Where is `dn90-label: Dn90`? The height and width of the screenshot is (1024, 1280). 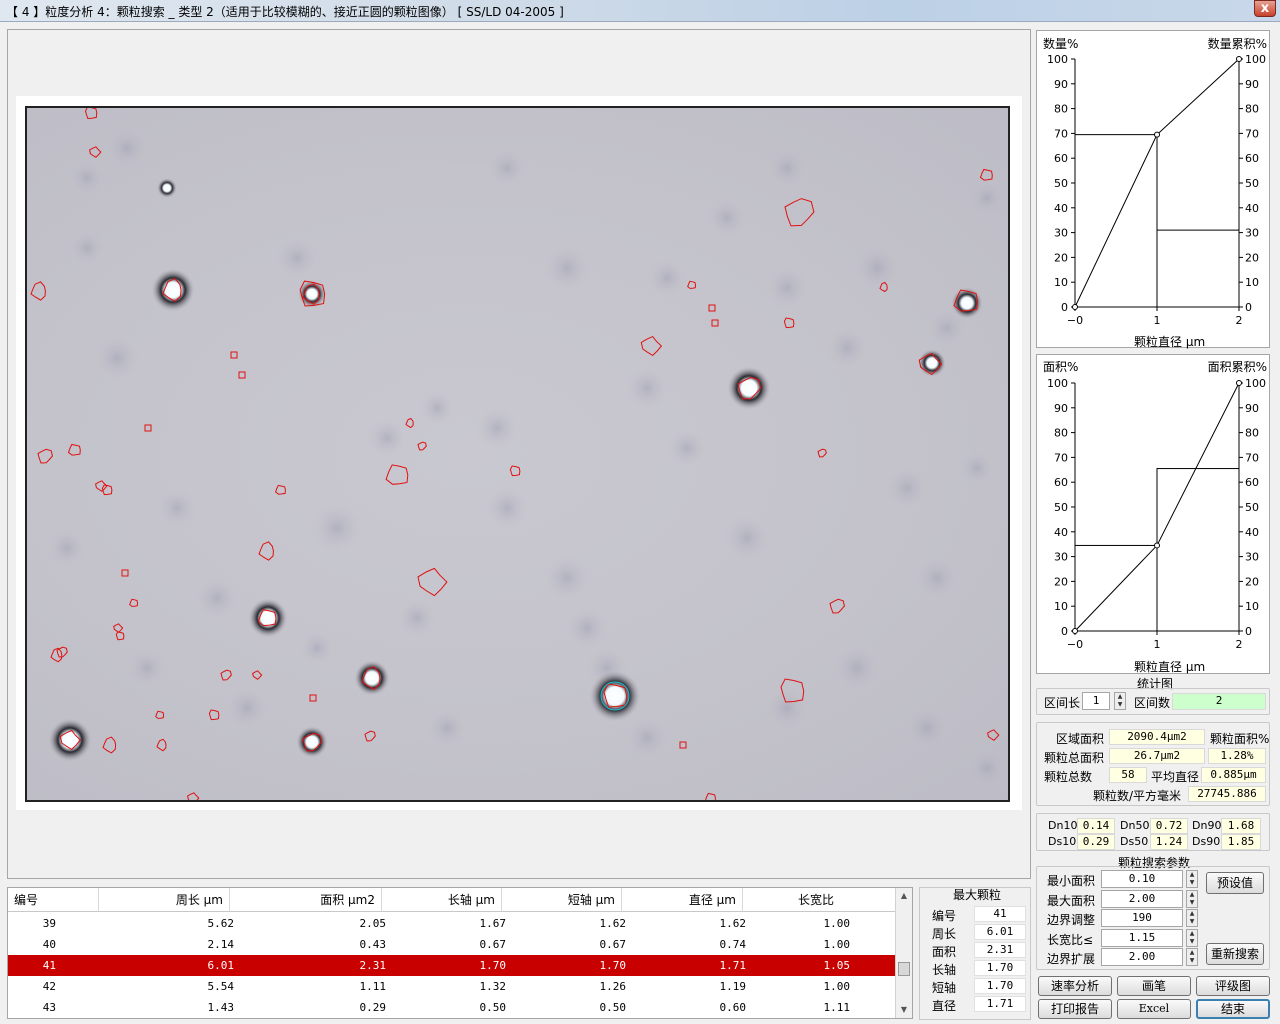
dn90-label: Dn90 is located at coordinates (1207, 825).